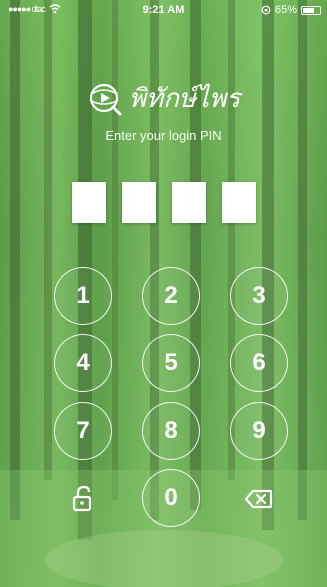  I want to click on battery-icon, so click(311, 10).